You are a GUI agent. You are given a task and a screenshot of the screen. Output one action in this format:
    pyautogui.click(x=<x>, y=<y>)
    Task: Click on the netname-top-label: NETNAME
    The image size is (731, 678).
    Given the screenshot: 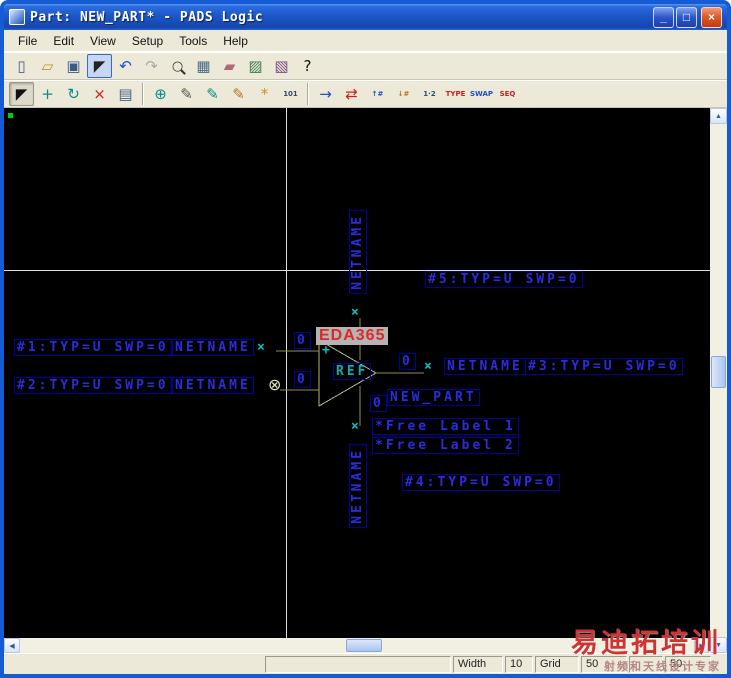 What is the action you would take?
    pyautogui.click(x=358, y=252)
    